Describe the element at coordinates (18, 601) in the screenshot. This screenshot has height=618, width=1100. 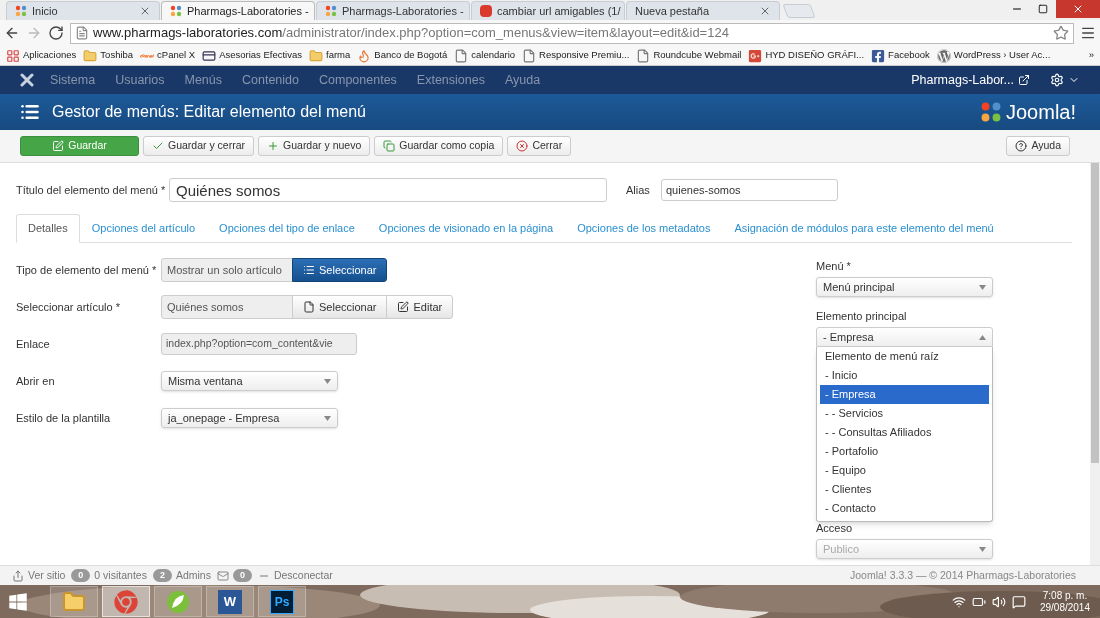
I see `start-button` at that location.